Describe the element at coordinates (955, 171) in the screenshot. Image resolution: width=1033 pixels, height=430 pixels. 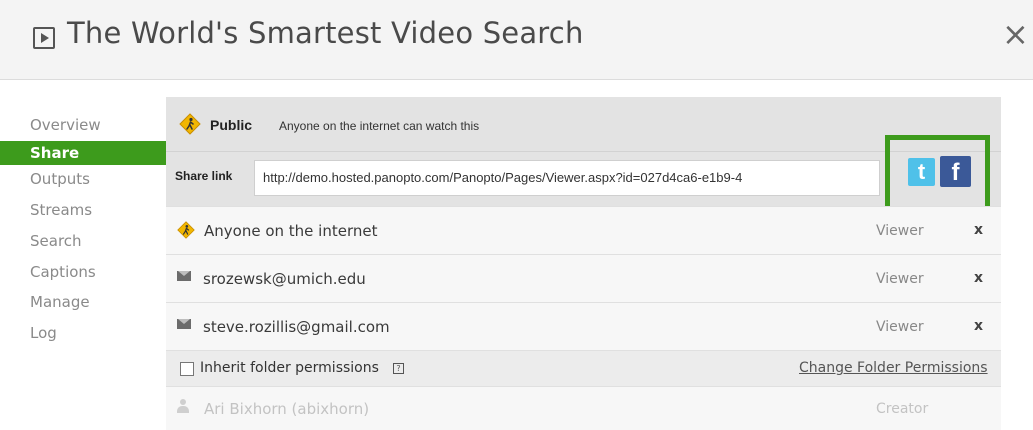
I see `facebook-share-button: f` at that location.